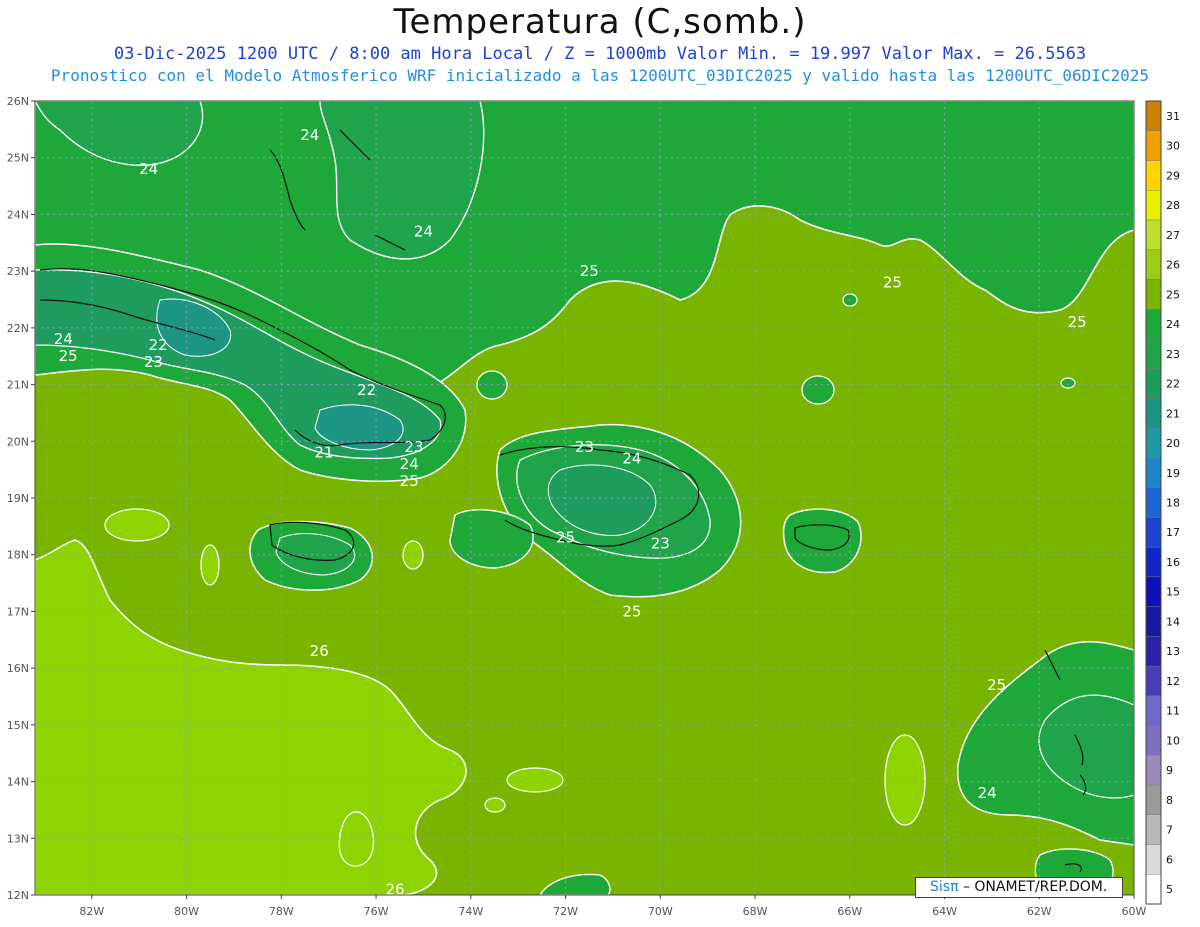 This screenshot has height=927, width=1200. Describe the element at coordinates (1173, 146) in the screenshot. I see `colorbar-label: 30` at that location.